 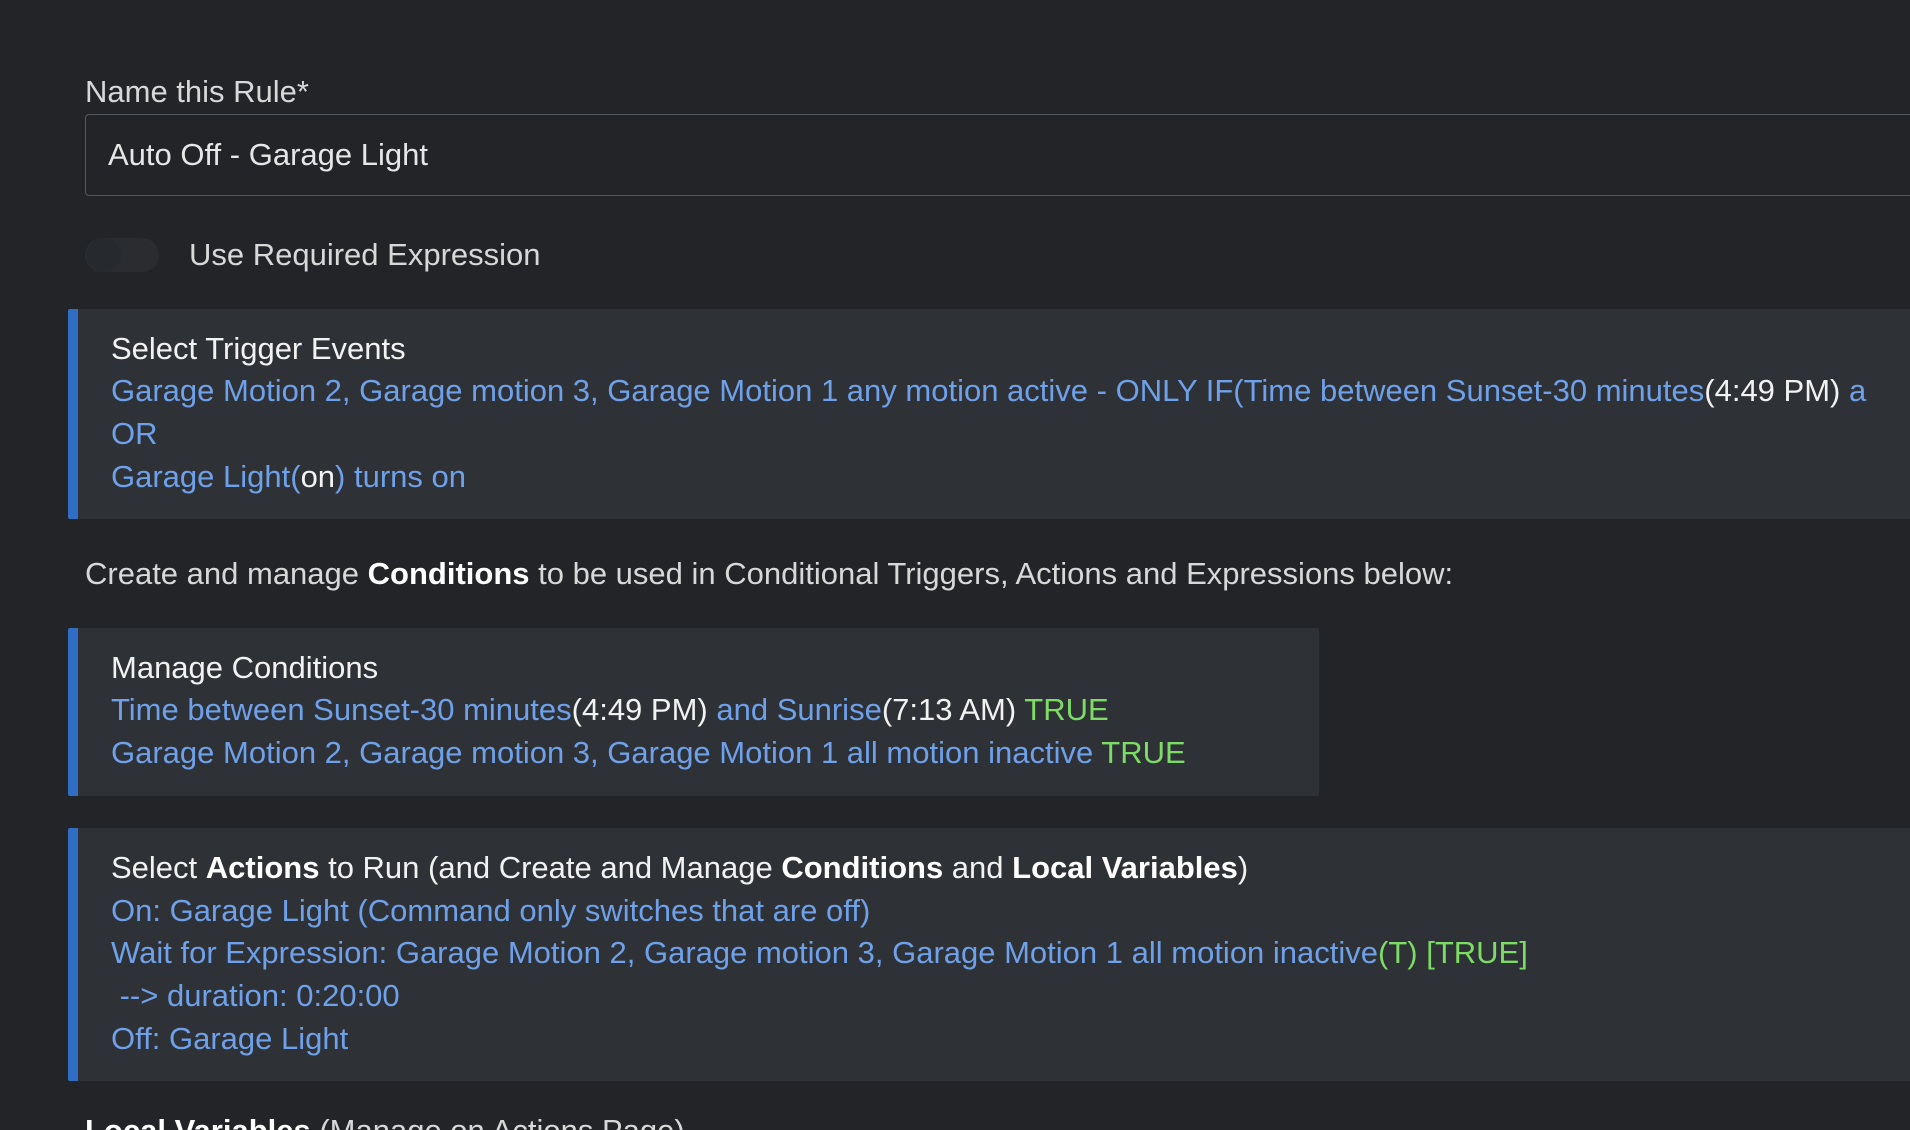 What do you see at coordinates (862, 867) in the screenshot?
I see `actions-title-bold2: Conditions` at bounding box center [862, 867].